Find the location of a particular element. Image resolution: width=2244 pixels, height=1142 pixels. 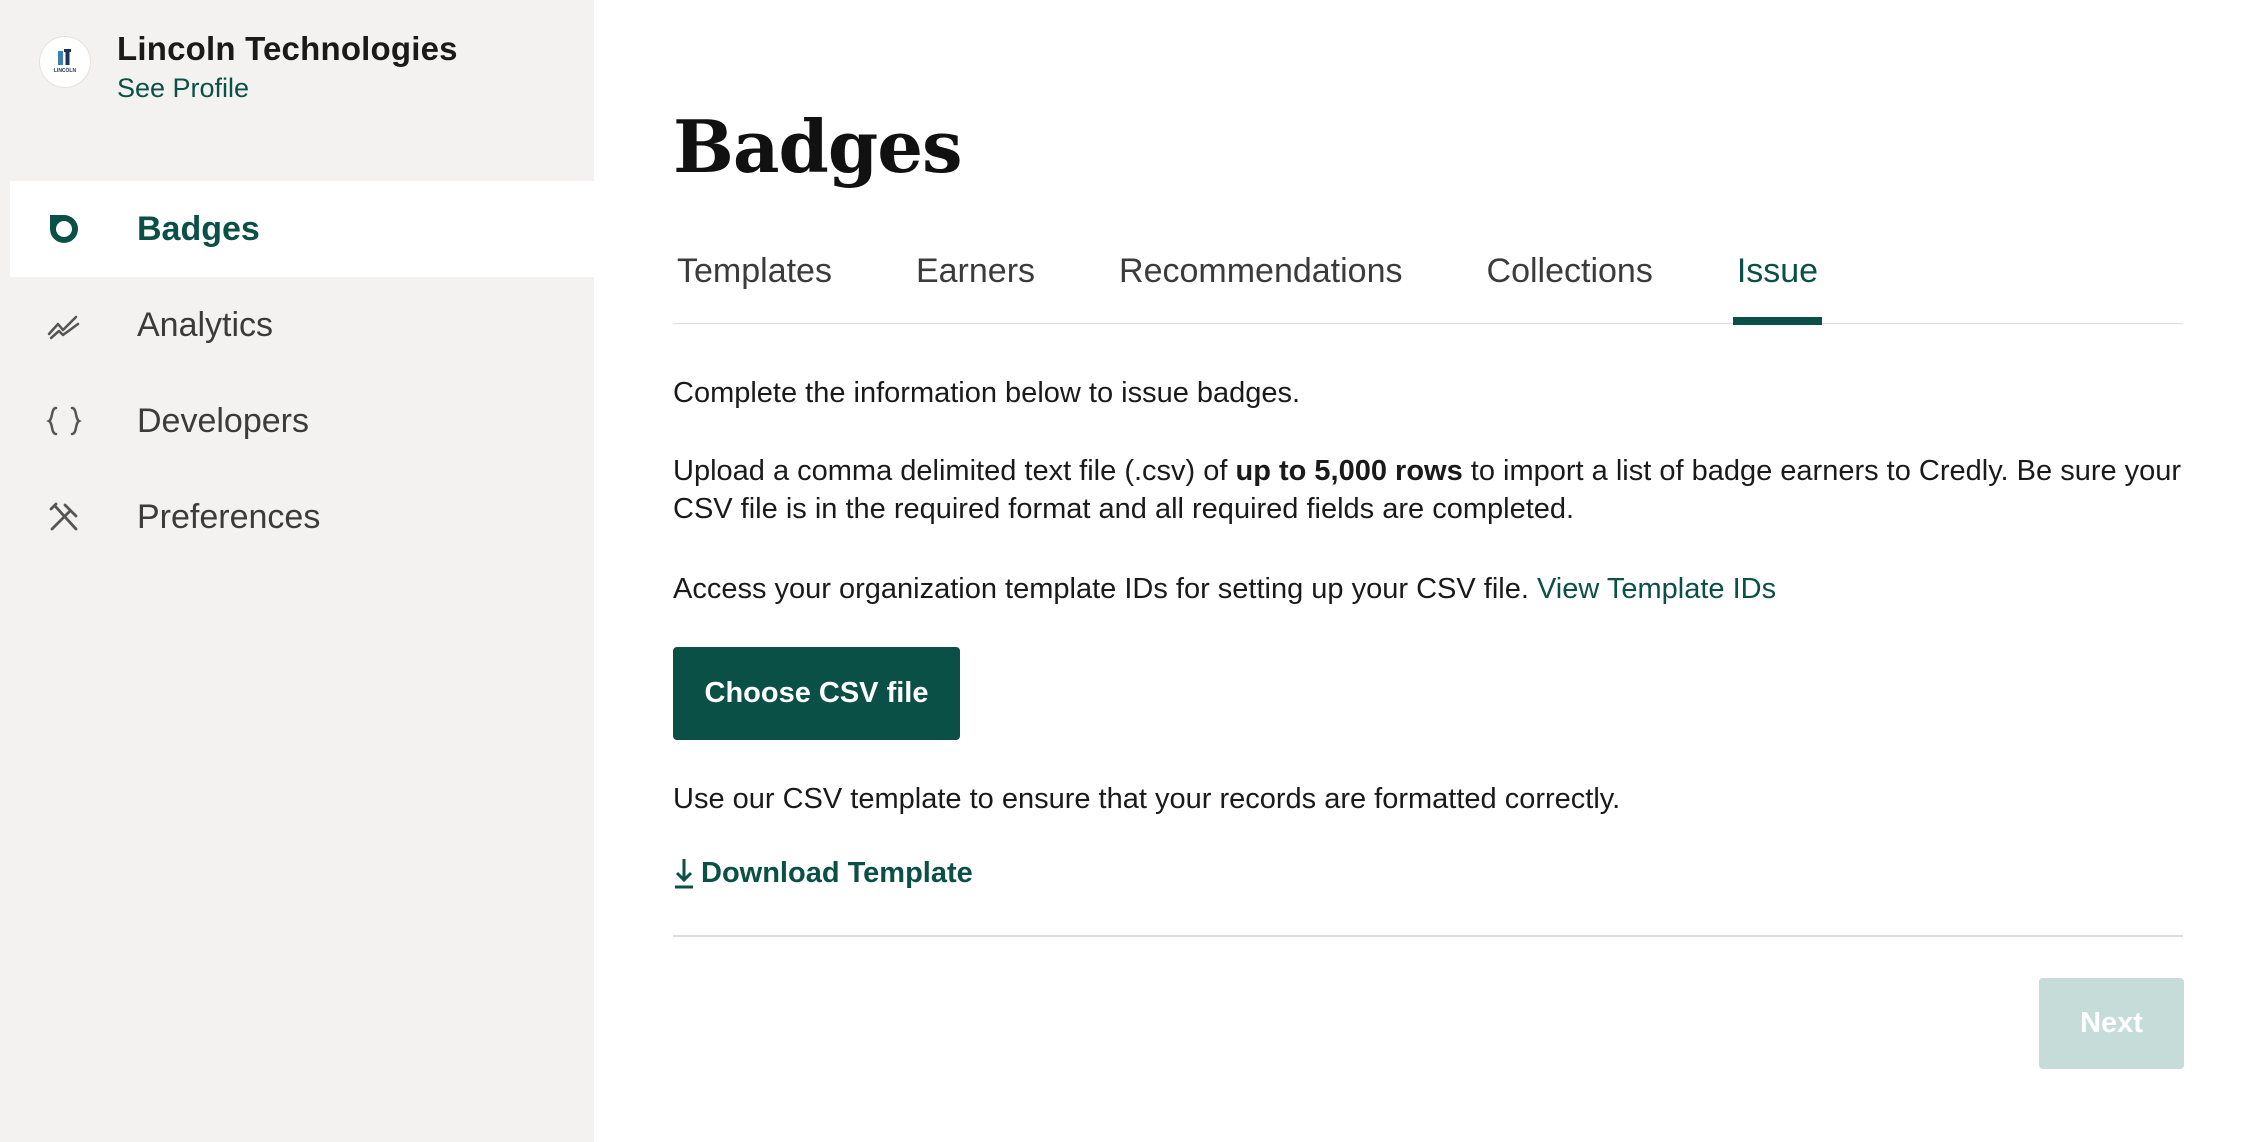

analytics-icon is located at coordinates (64, 325).